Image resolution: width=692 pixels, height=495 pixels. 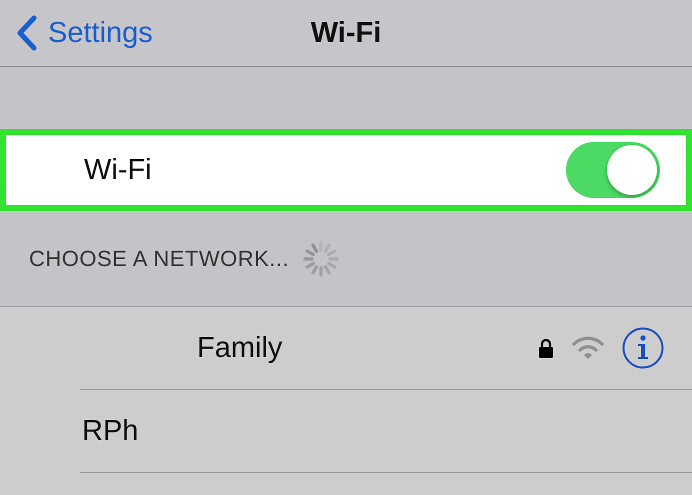 What do you see at coordinates (386, 431) in the screenshot?
I see `network-row: RPh` at bounding box center [386, 431].